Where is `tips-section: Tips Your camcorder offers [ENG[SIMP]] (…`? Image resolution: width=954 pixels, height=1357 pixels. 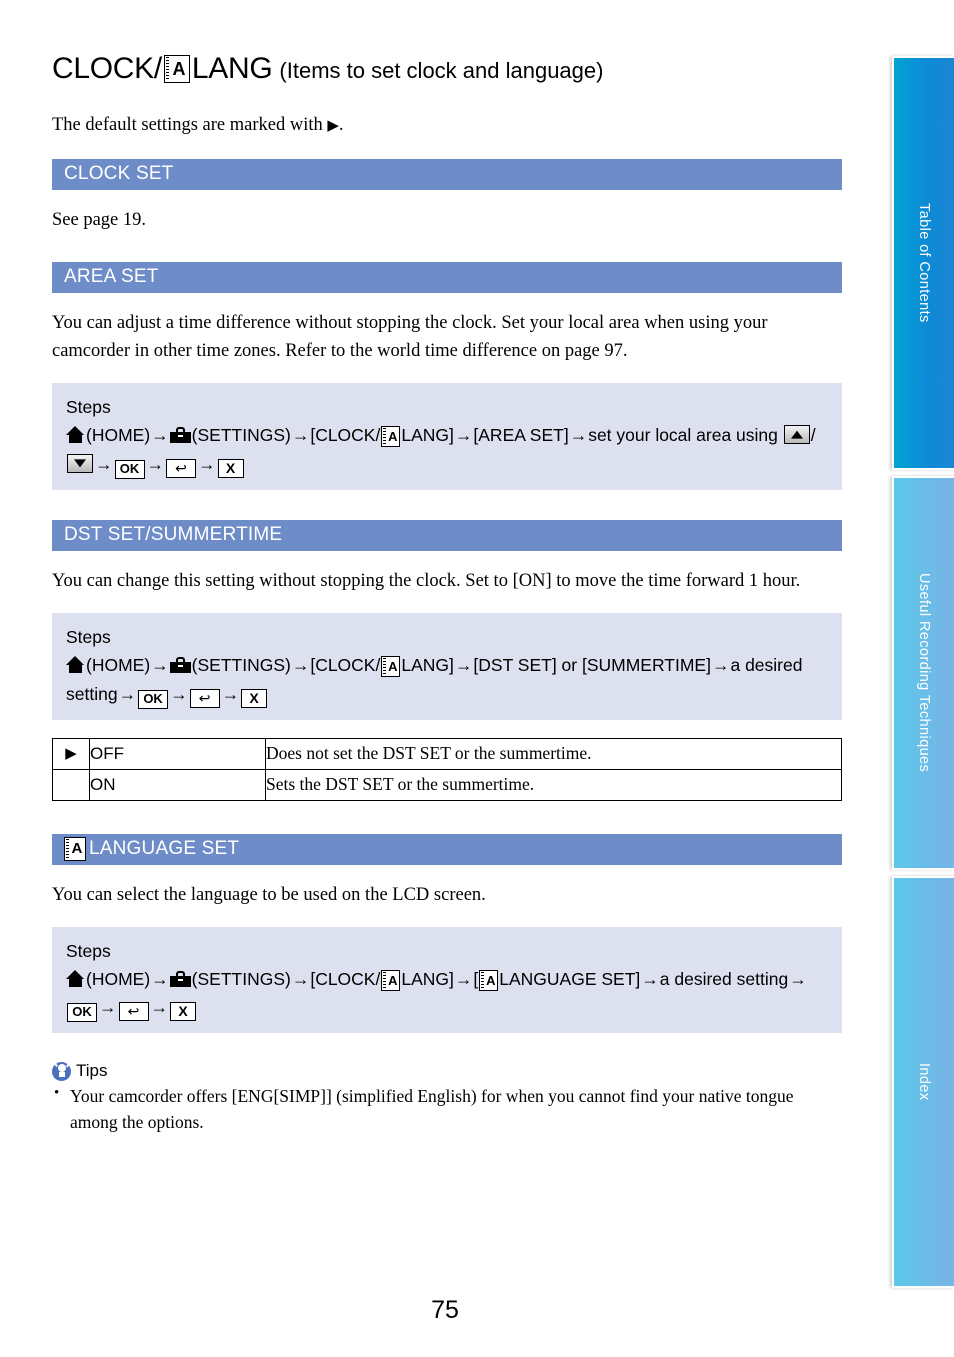
tips-section: Tips Your camcorder offers [ENG[SIMP]] (… is located at coordinates (447, 1098).